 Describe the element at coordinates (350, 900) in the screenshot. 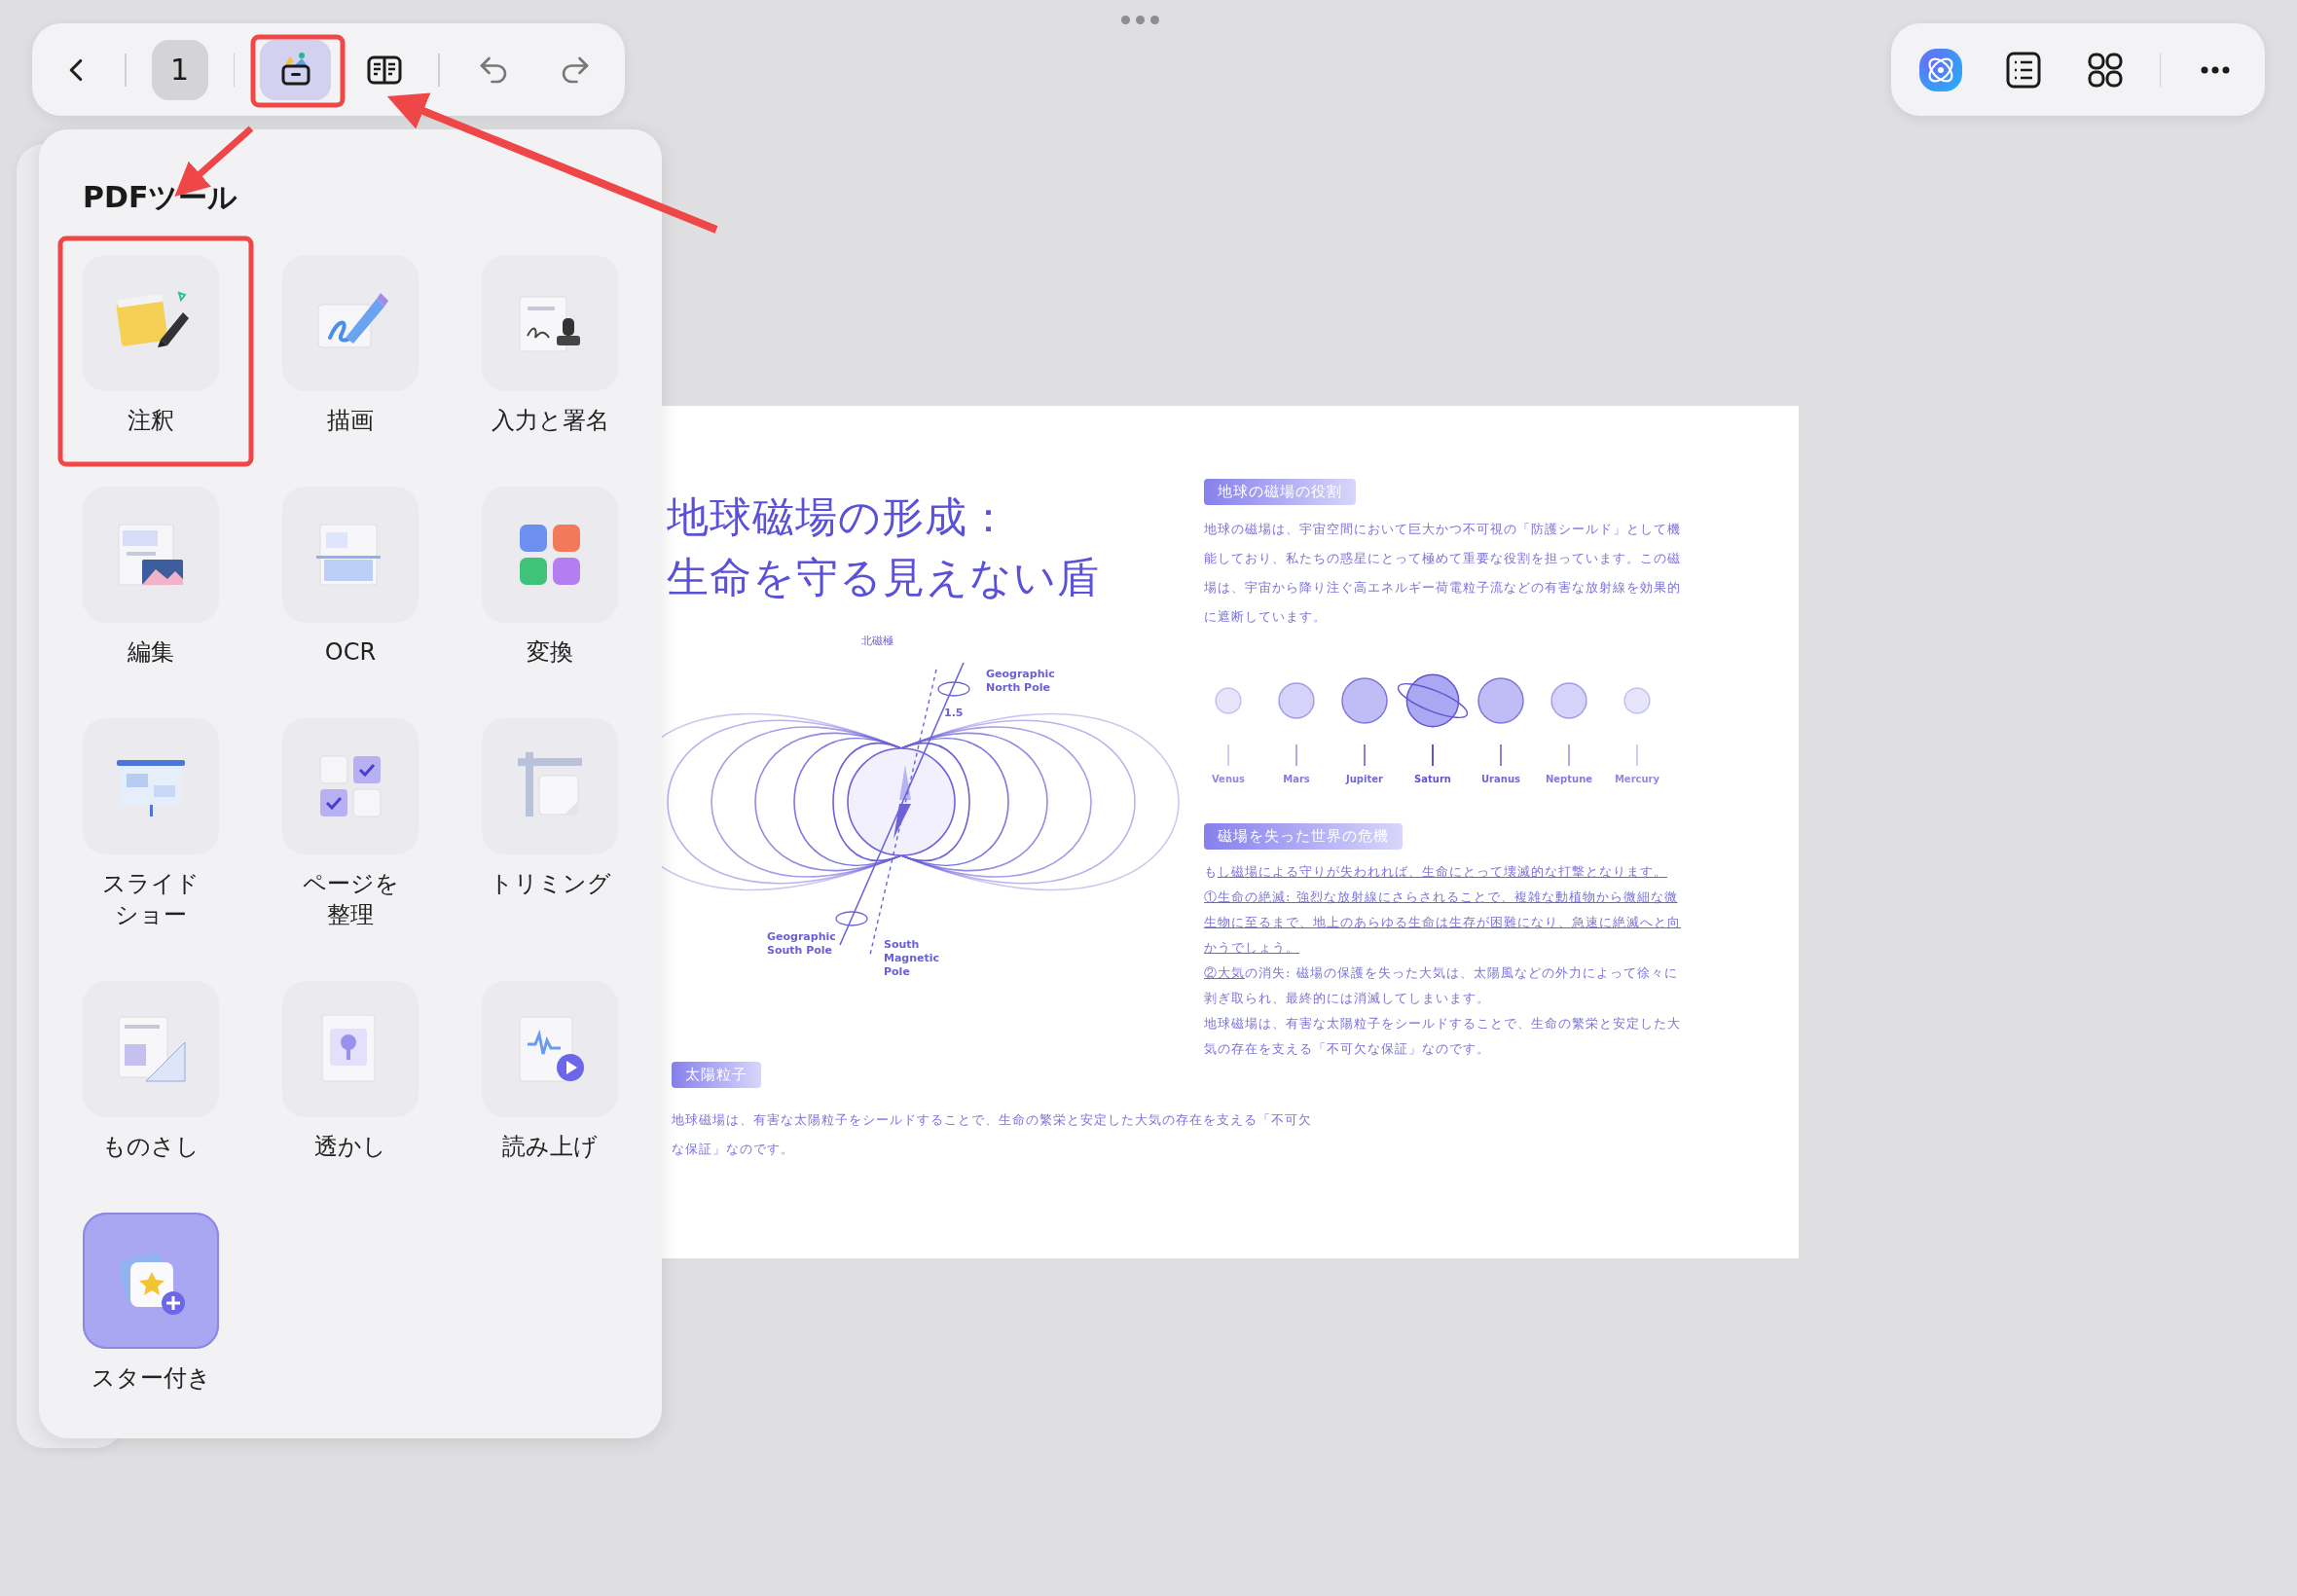

I see `tool-label: ページを整理` at that location.